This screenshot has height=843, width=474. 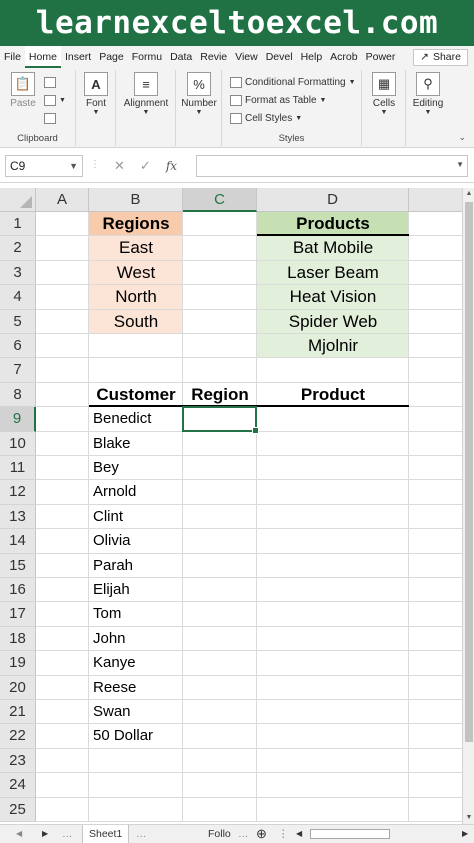 I want to click on column-header-d: D, so click(x=333, y=200).